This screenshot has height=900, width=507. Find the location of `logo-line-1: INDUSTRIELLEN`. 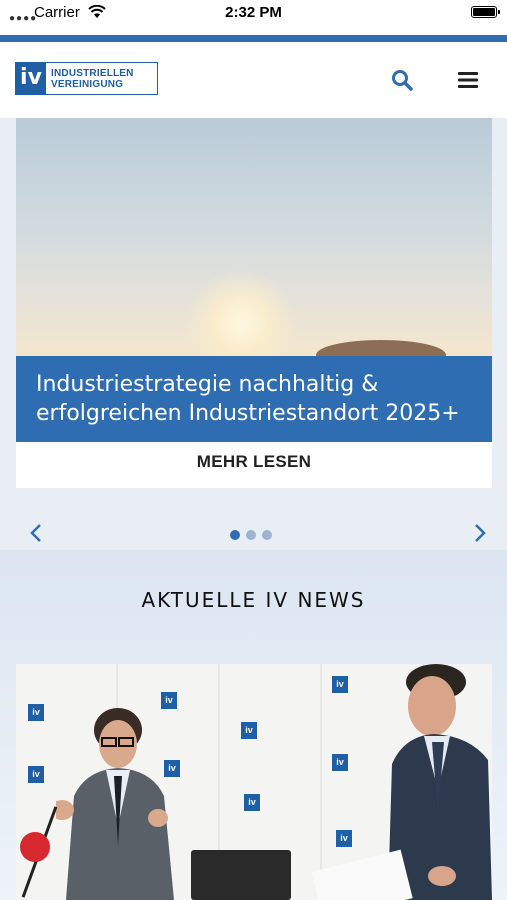

logo-line-1: INDUSTRIELLEN is located at coordinates (92, 73).